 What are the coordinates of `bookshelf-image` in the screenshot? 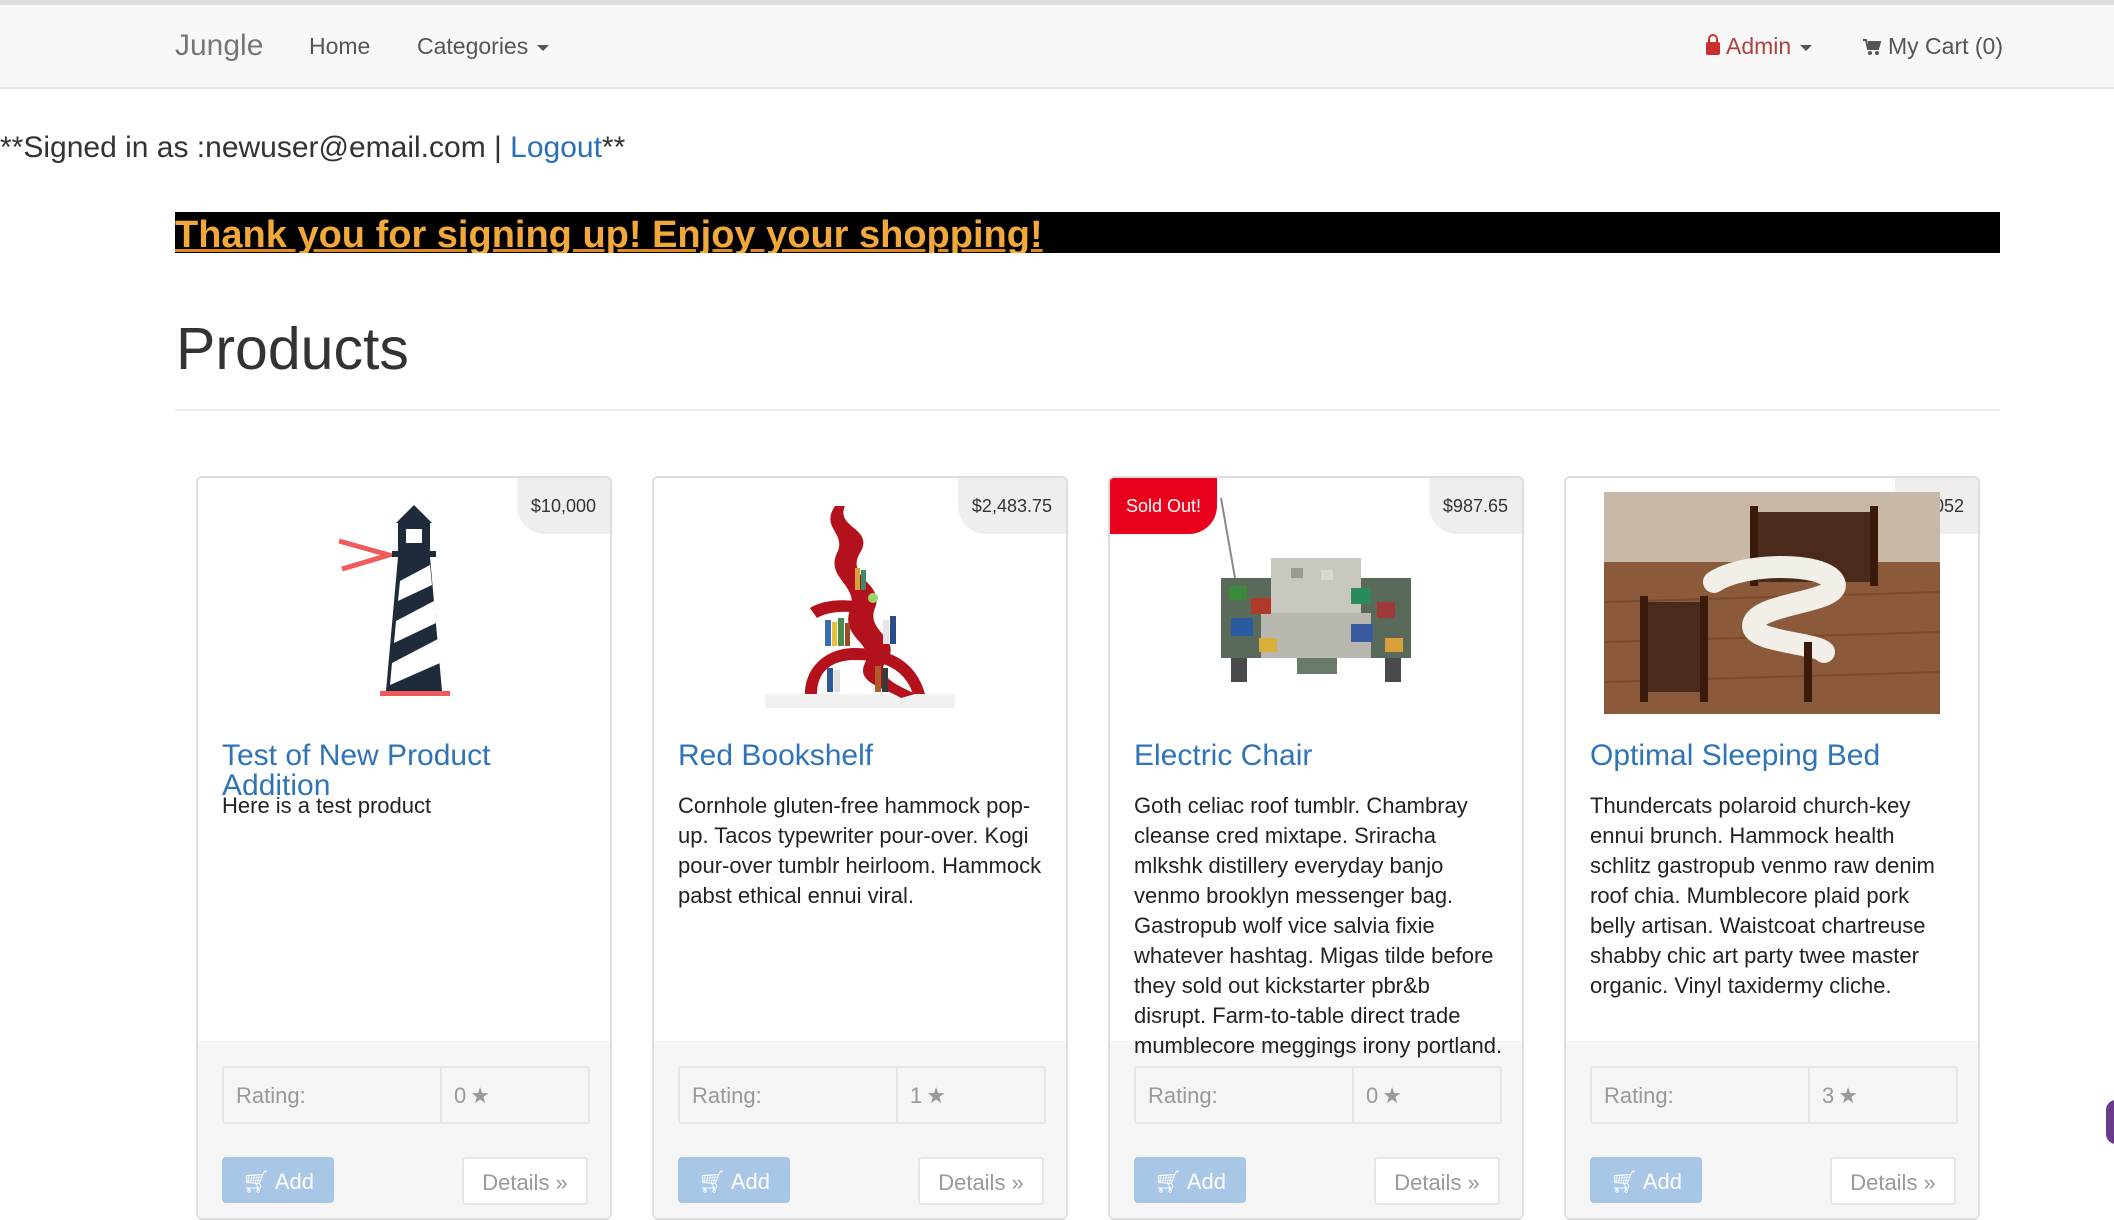 It's located at (860, 607).